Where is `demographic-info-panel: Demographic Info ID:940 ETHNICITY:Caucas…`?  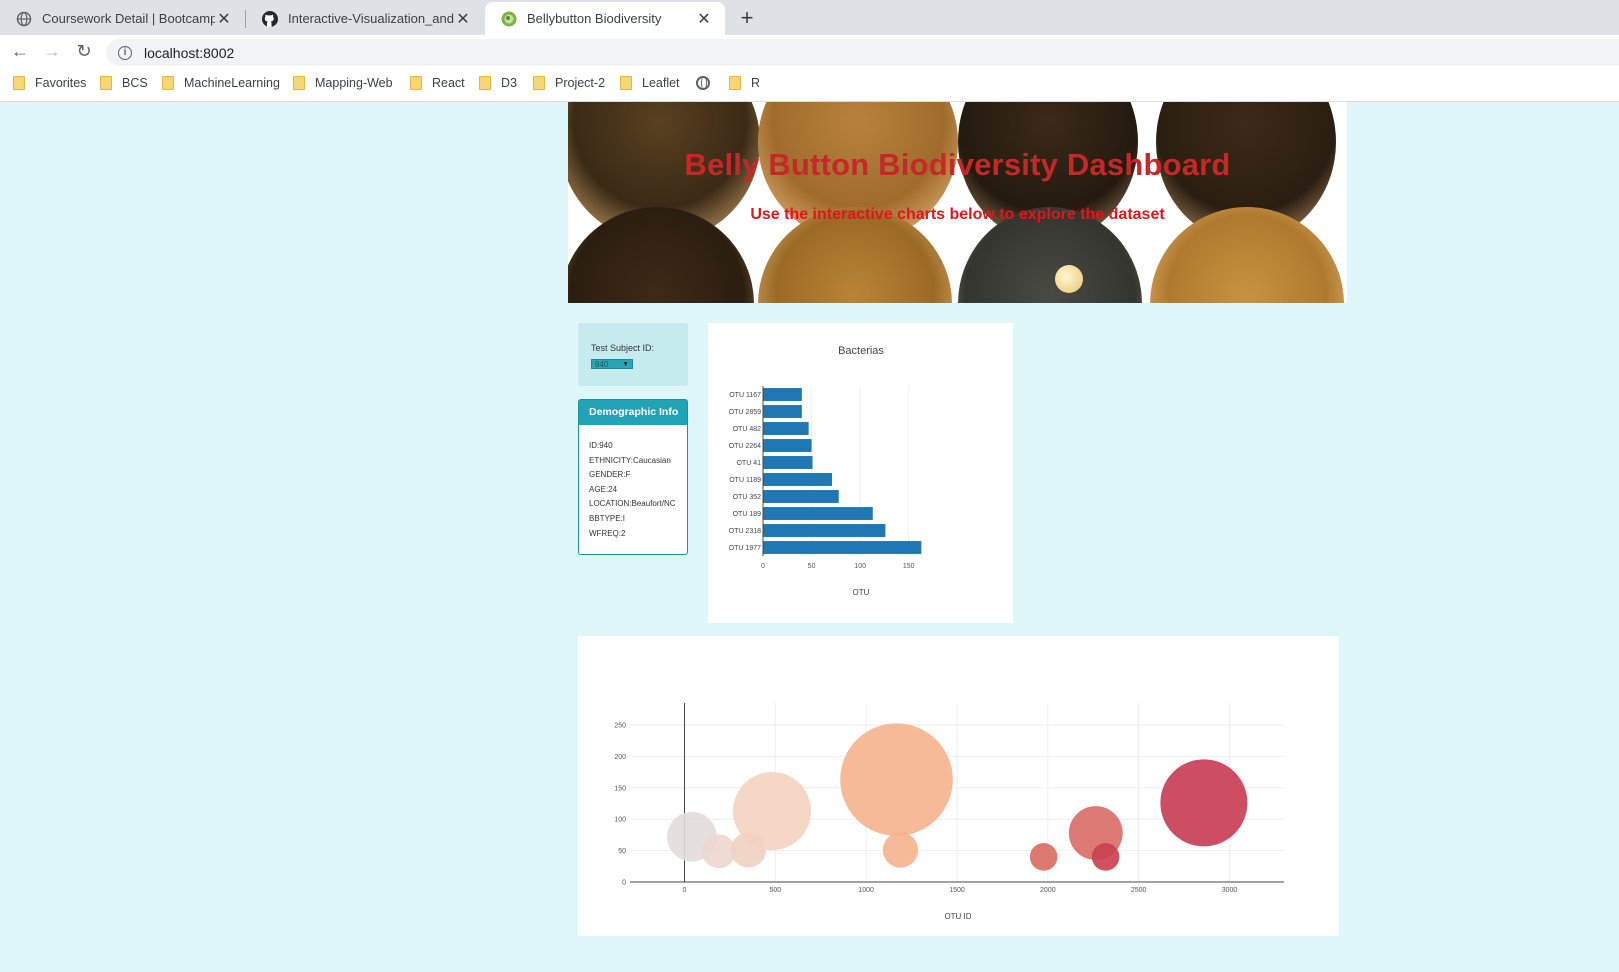
demographic-info-panel: Demographic Info ID:940 ETHNICITY:Caucas… is located at coordinates (633, 477).